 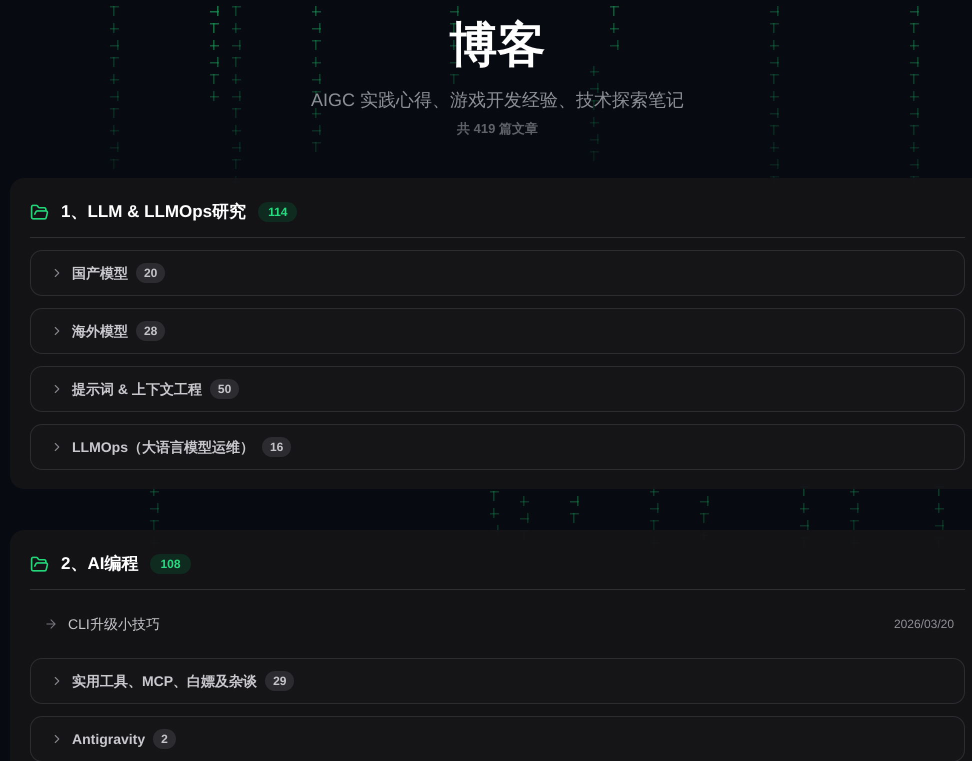 I want to click on category-row: 实用工具、MCP、白嫖及杂谈 29, so click(x=497, y=681).